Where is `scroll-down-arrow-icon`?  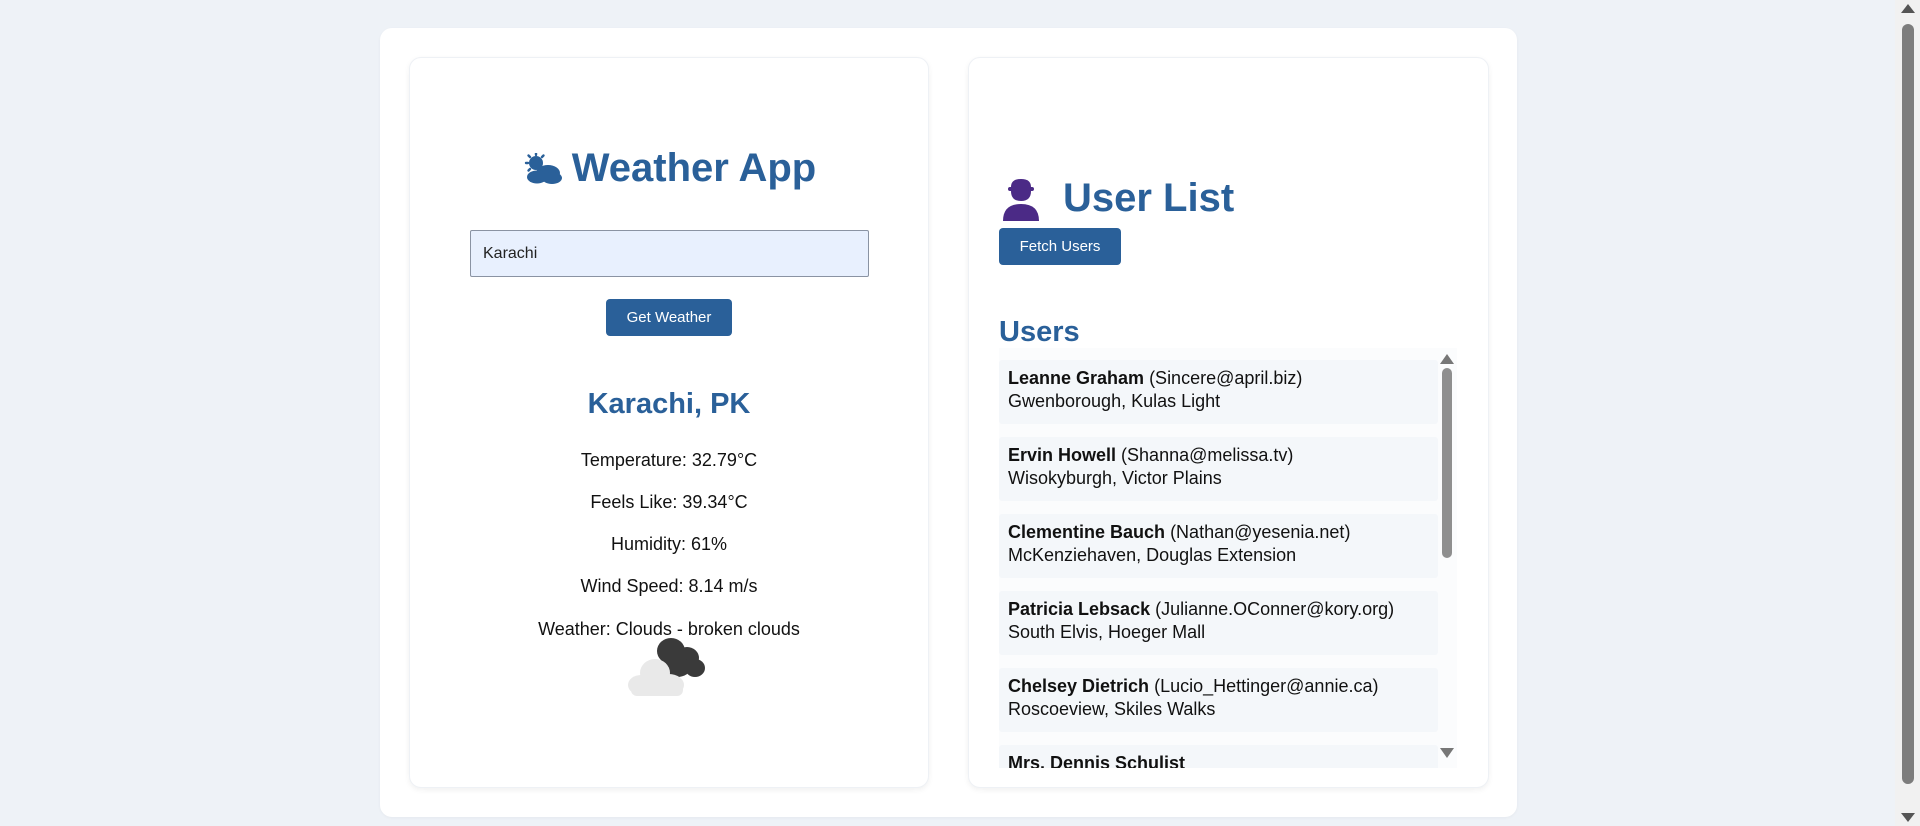 scroll-down-arrow-icon is located at coordinates (1447, 753).